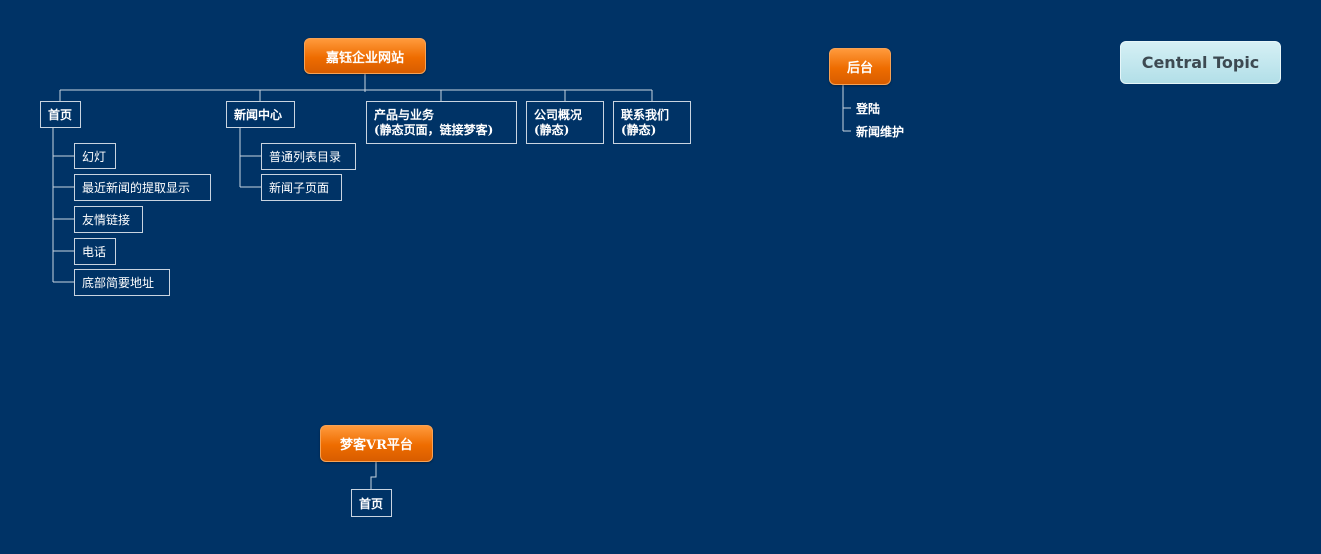 The height and width of the screenshot is (554, 1321). I want to click on node-vr-home: 首页, so click(371, 503).